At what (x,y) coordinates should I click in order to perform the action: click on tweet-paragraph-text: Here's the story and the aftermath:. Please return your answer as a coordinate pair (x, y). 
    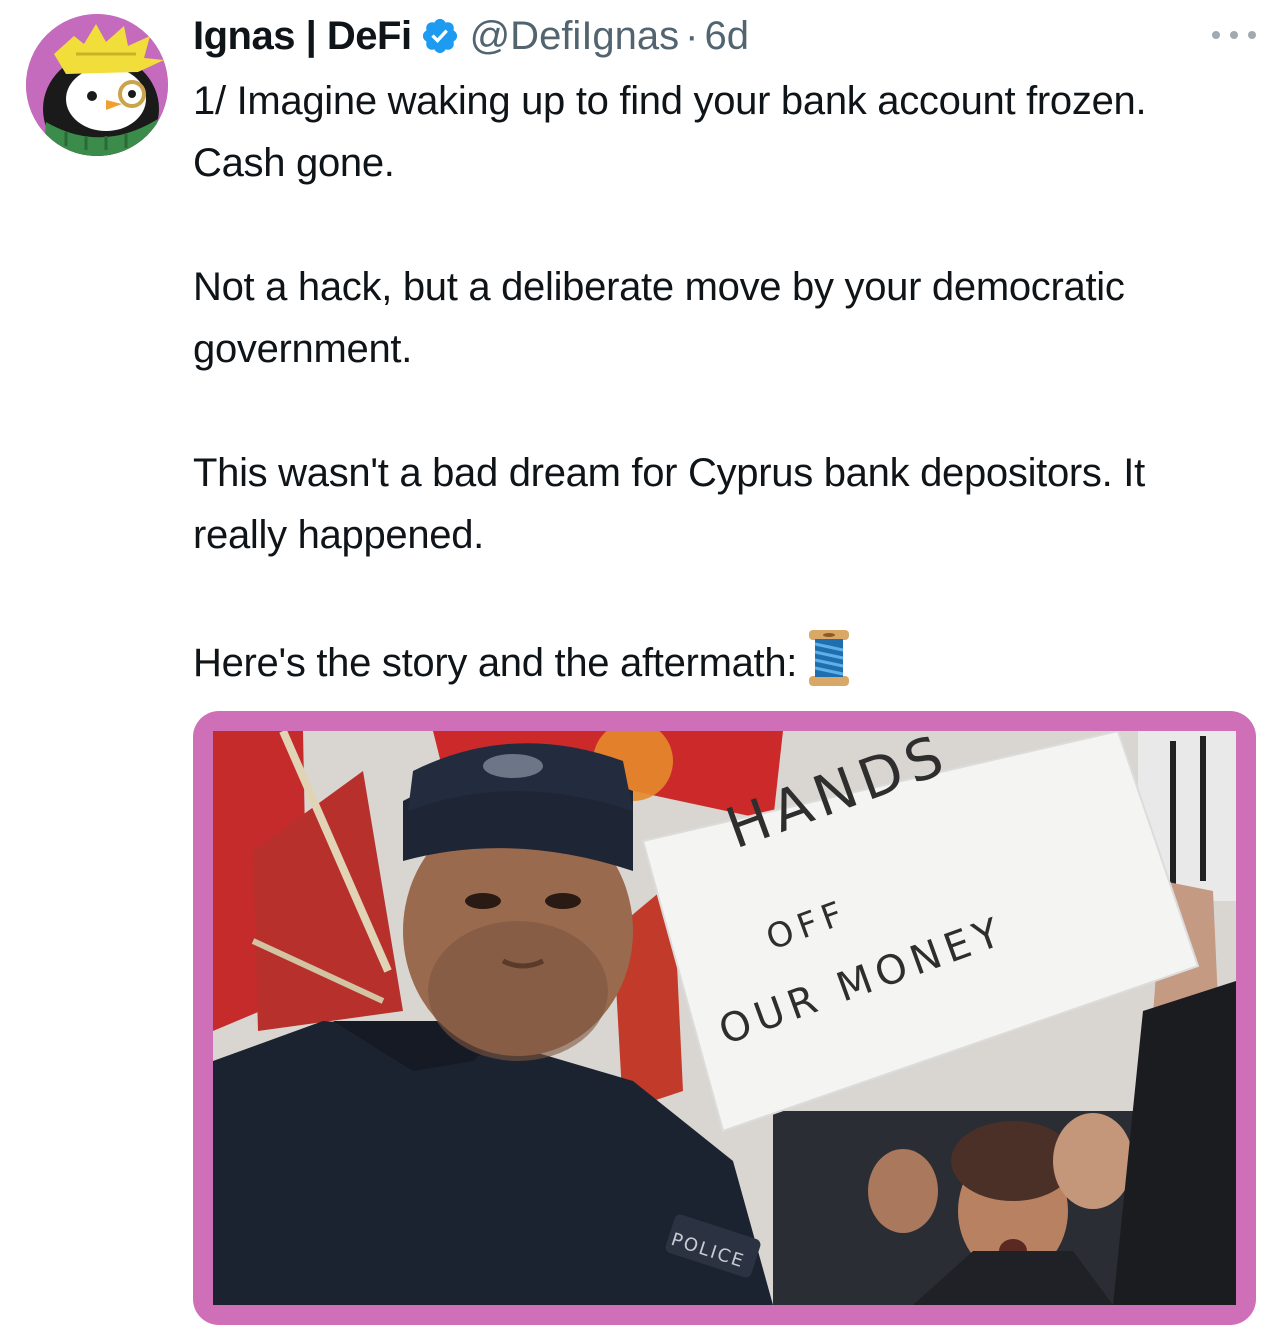
    Looking at the image, I should click on (495, 663).